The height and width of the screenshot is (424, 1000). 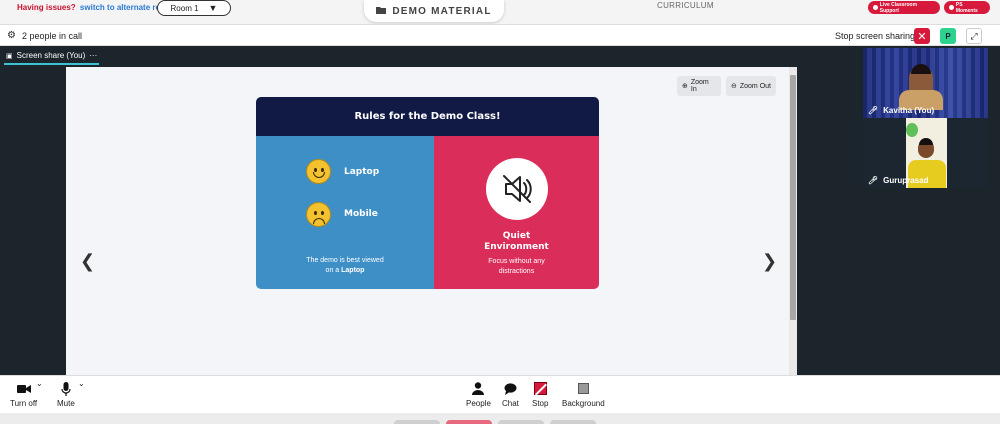 What do you see at coordinates (318, 214) in the screenshot?
I see `sad-face-icon` at bounding box center [318, 214].